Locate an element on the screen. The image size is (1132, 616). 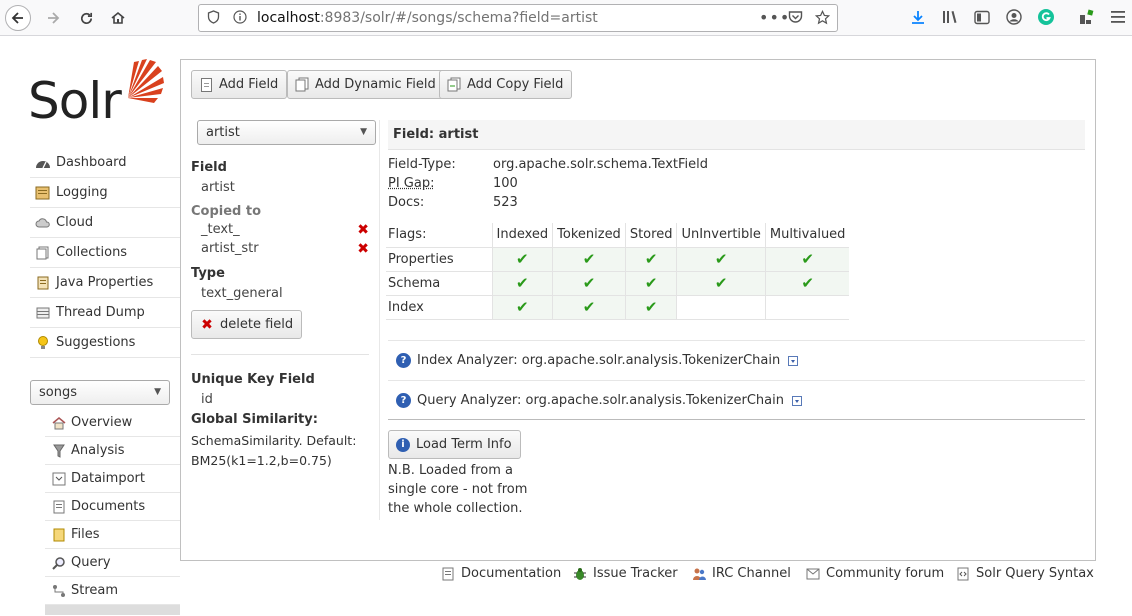
nav-cloud: Cloud is located at coordinates (105, 223).